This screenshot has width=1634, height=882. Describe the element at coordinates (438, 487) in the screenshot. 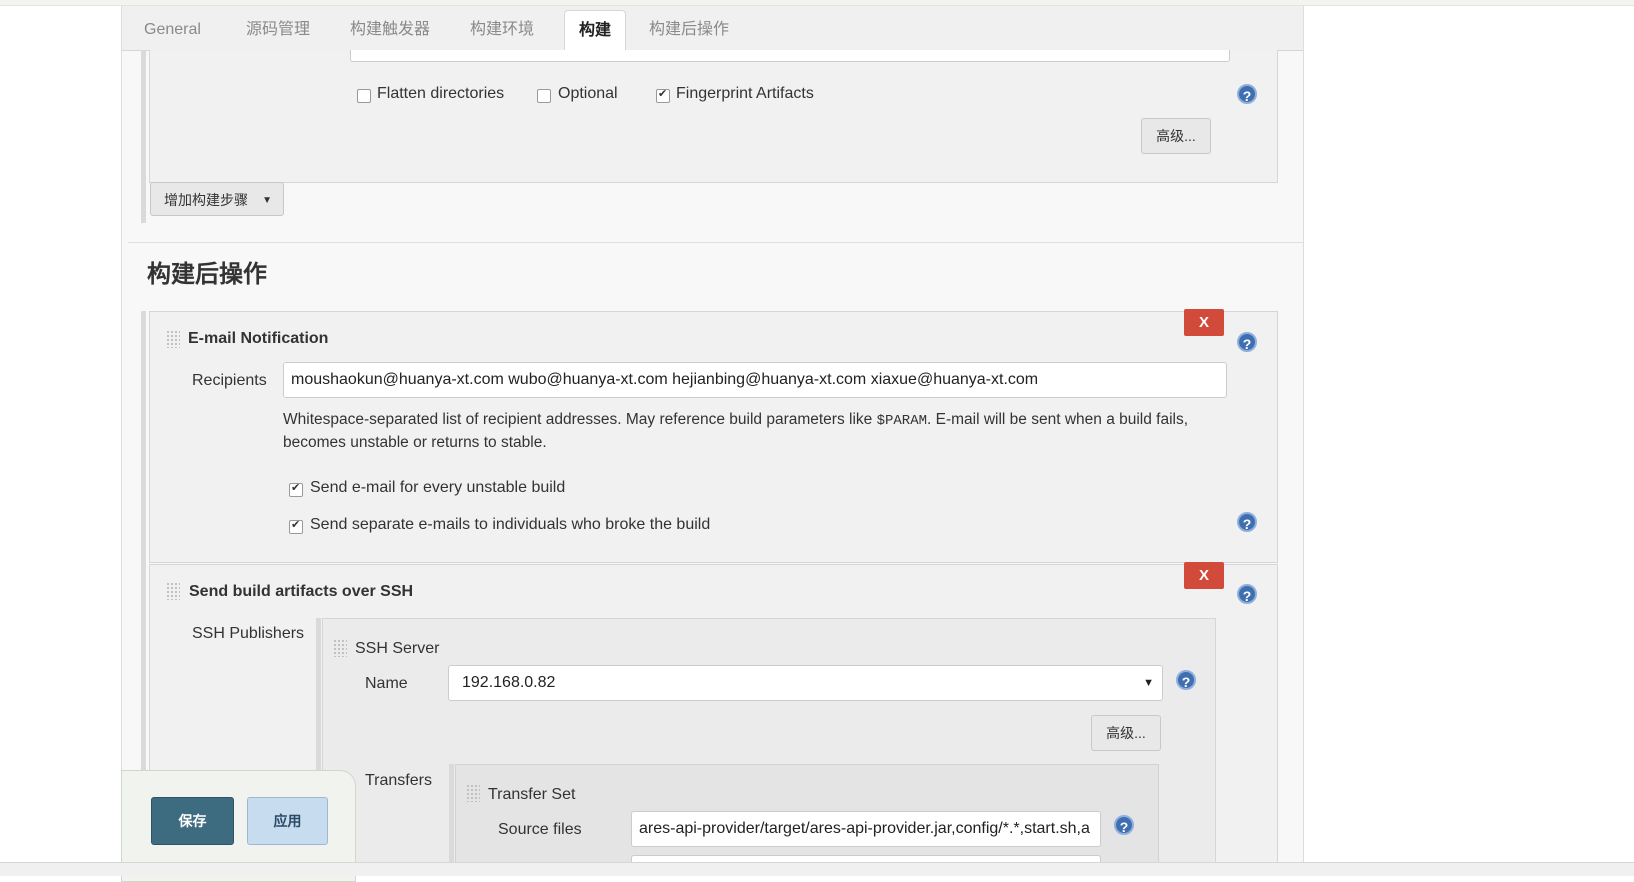

I see `unstable-build-label: Send e-mail for every unstable build` at that location.